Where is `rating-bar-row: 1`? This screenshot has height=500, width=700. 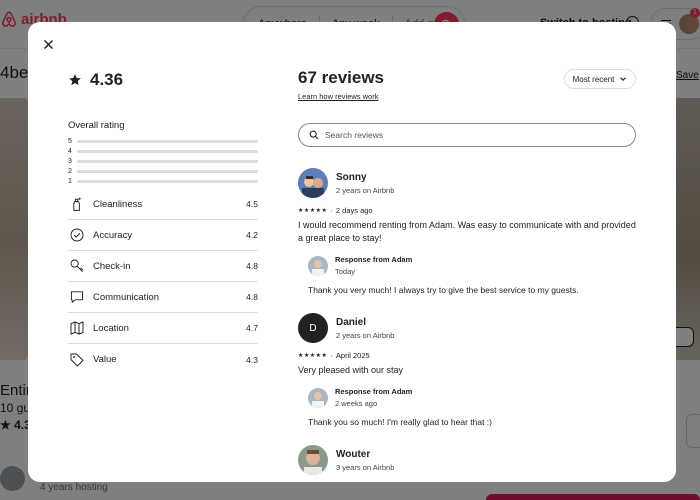
rating-bar-row: 1 is located at coordinates (163, 181).